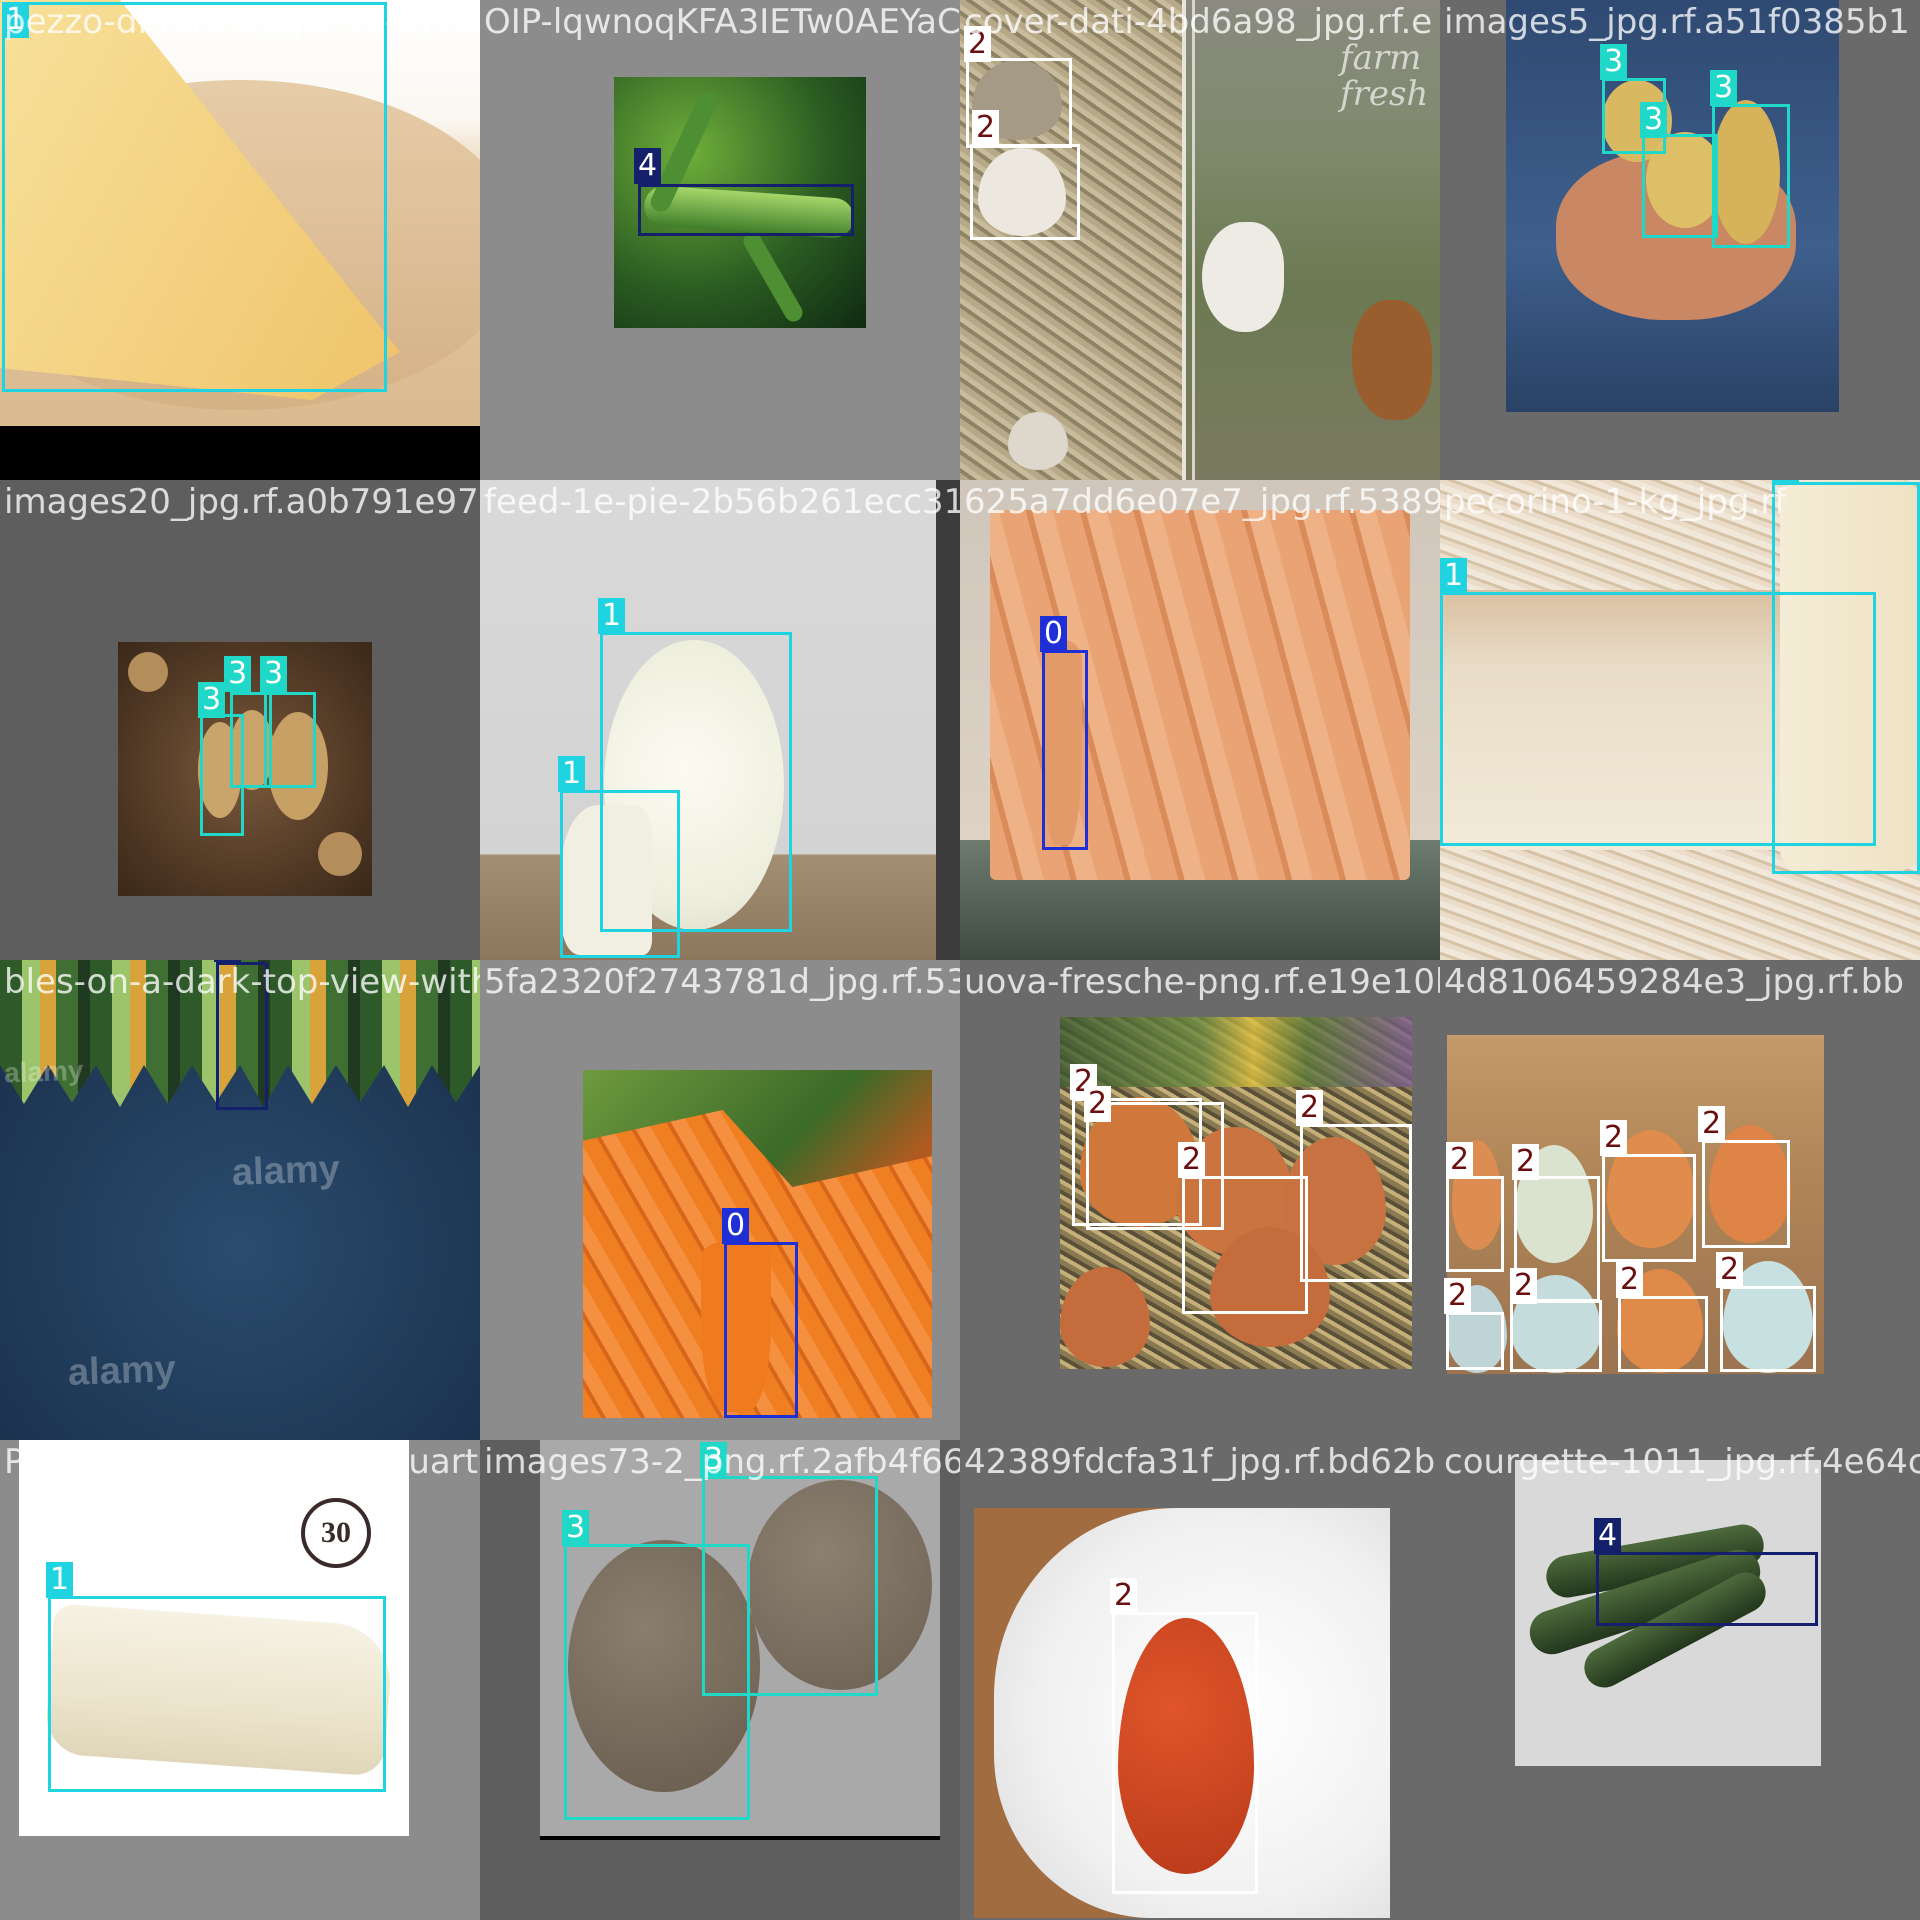 The image size is (1920, 1920). Describe the element at coordinates (1680, 720) in the screenshot. I see `tile-pecorino: pecorino-1-kg_jpg.rf 1 1` at that location.